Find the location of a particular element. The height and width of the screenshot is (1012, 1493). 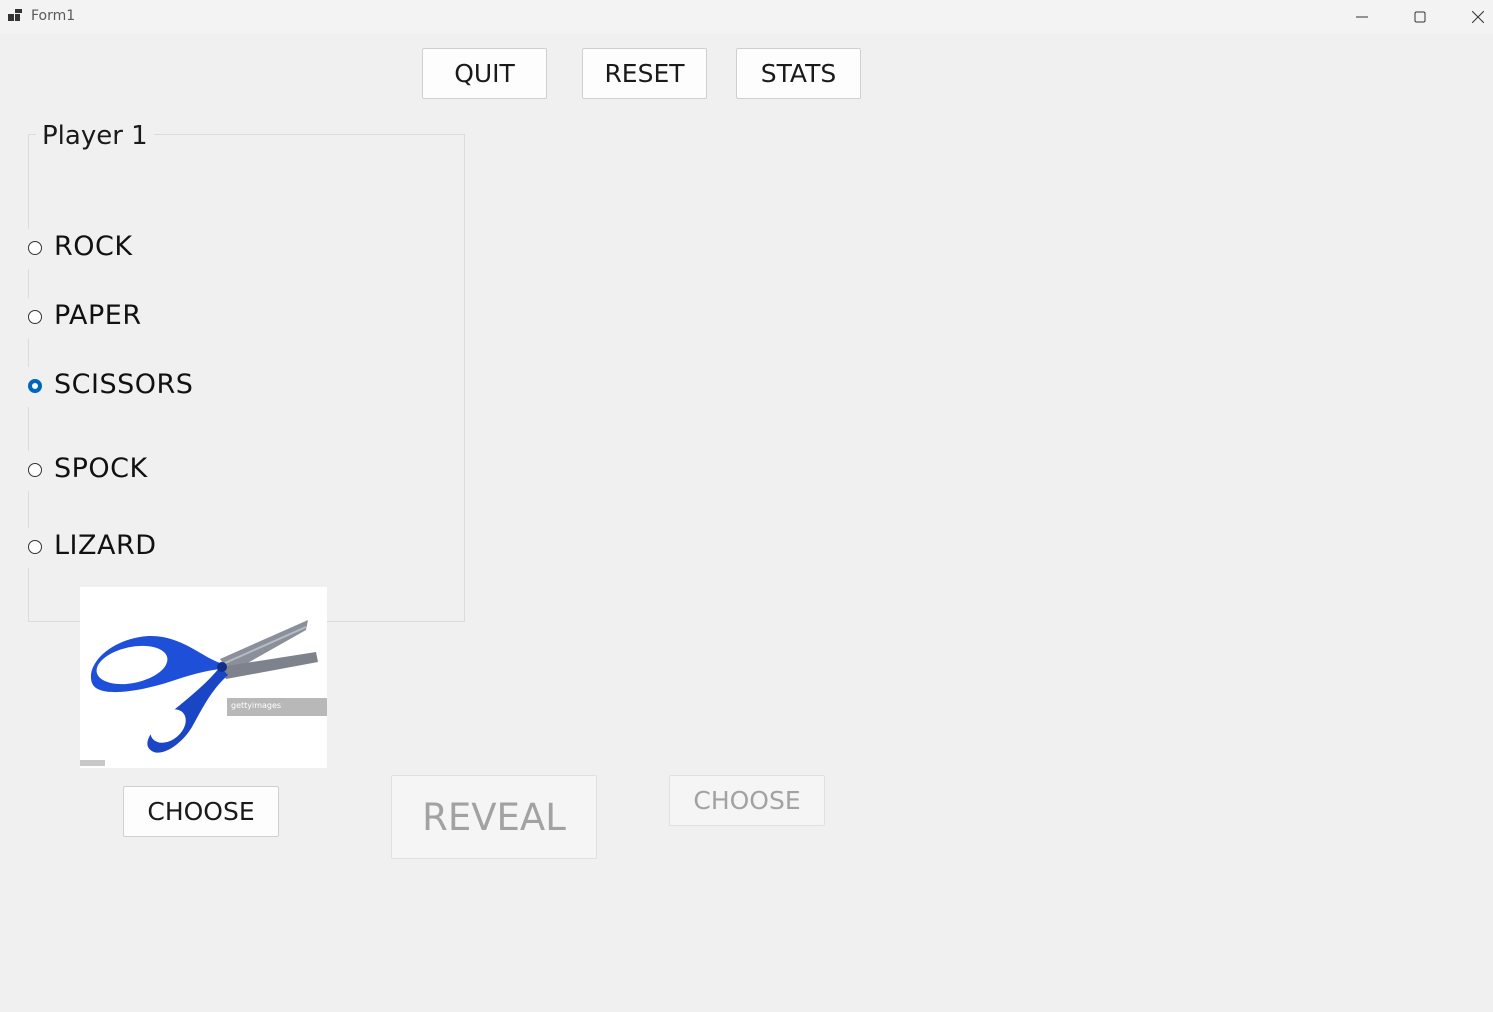

minimize-icon is located at coordinates (1362, 17).